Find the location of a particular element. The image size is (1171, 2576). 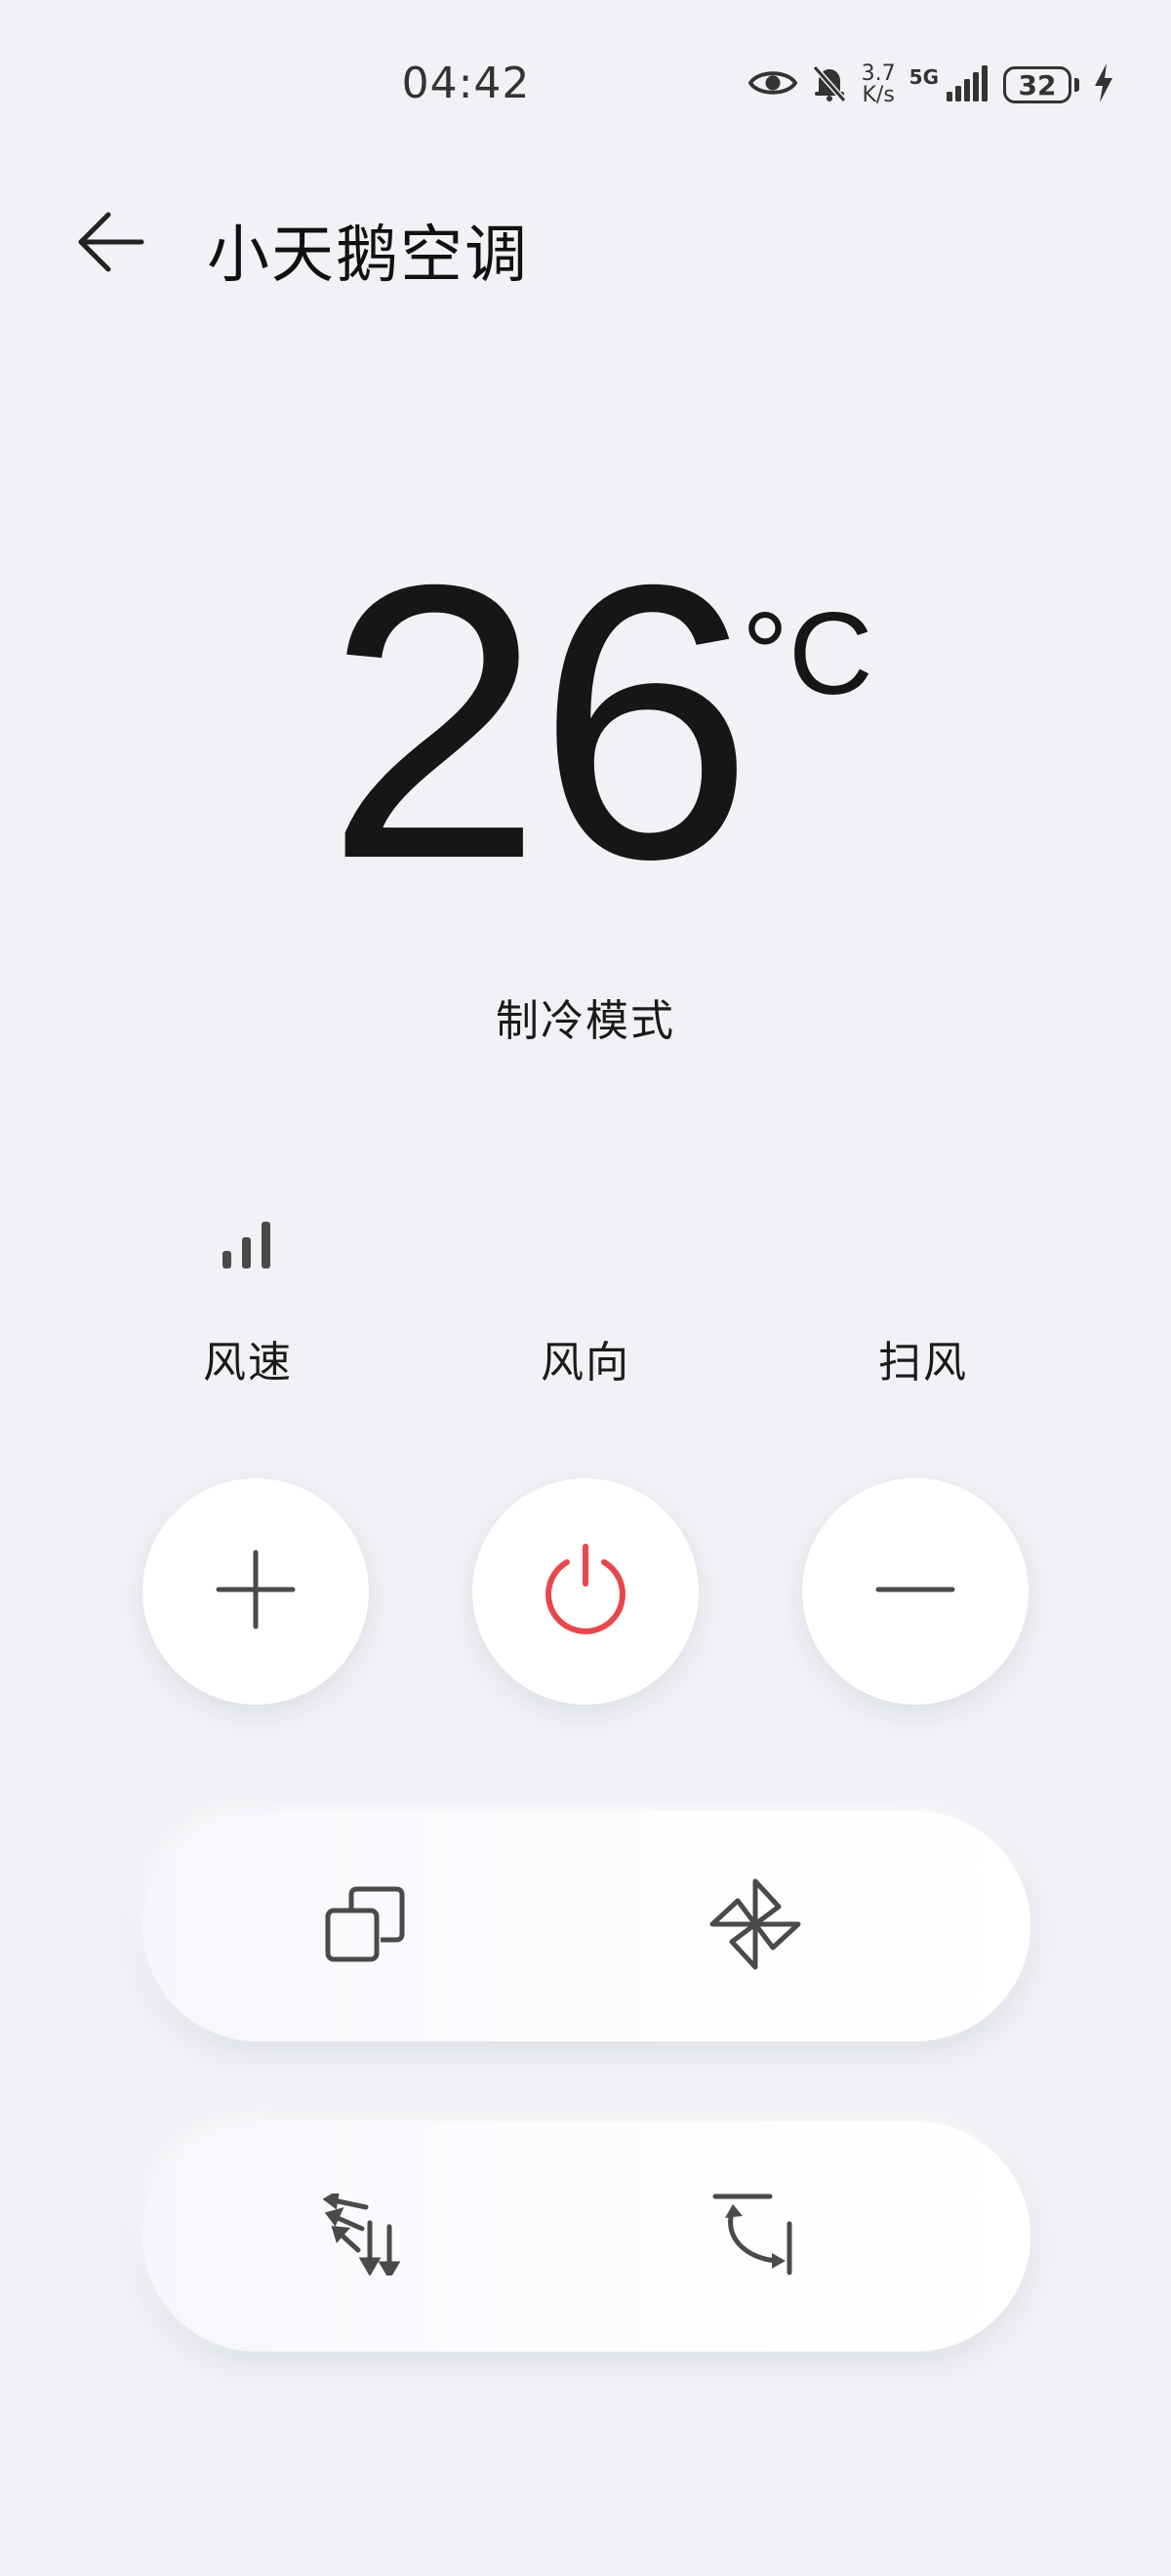

sweep-icon is located at coordinates (755, 2236).